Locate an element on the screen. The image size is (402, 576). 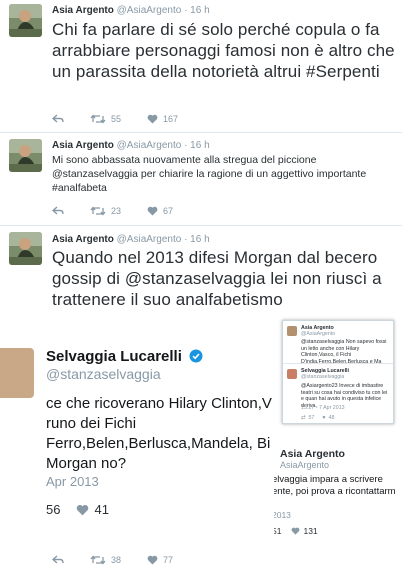
quoted-stats: 51 131 is located at coordinates (296, 531).